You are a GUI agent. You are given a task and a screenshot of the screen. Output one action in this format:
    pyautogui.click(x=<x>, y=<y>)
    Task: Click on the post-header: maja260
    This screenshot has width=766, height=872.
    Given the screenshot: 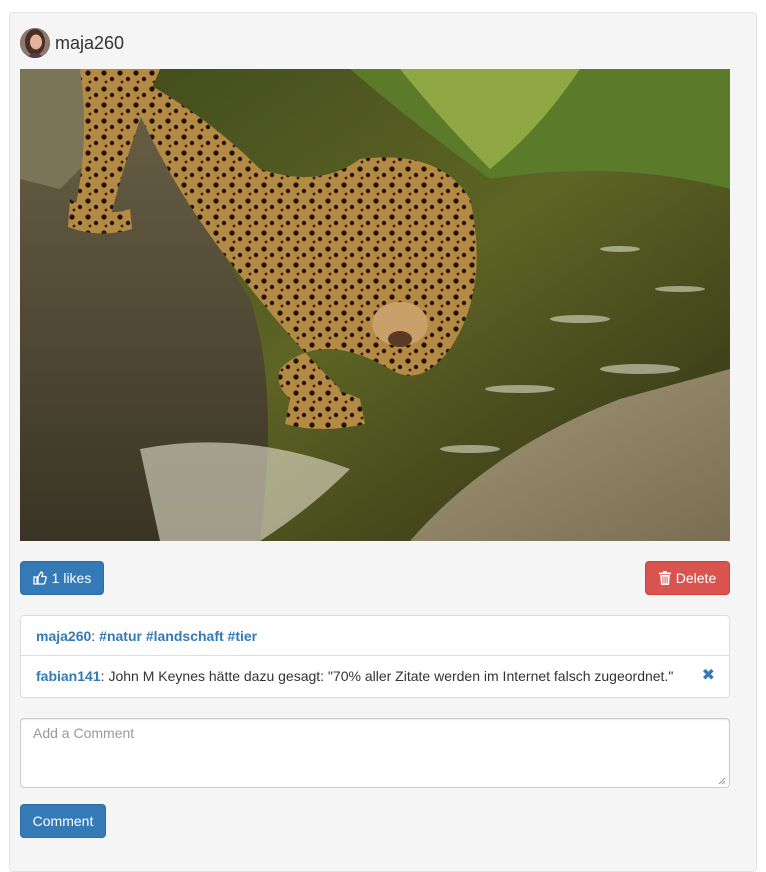 What is the action you would take?
    pyautogui.click(x=72, y=43)
    